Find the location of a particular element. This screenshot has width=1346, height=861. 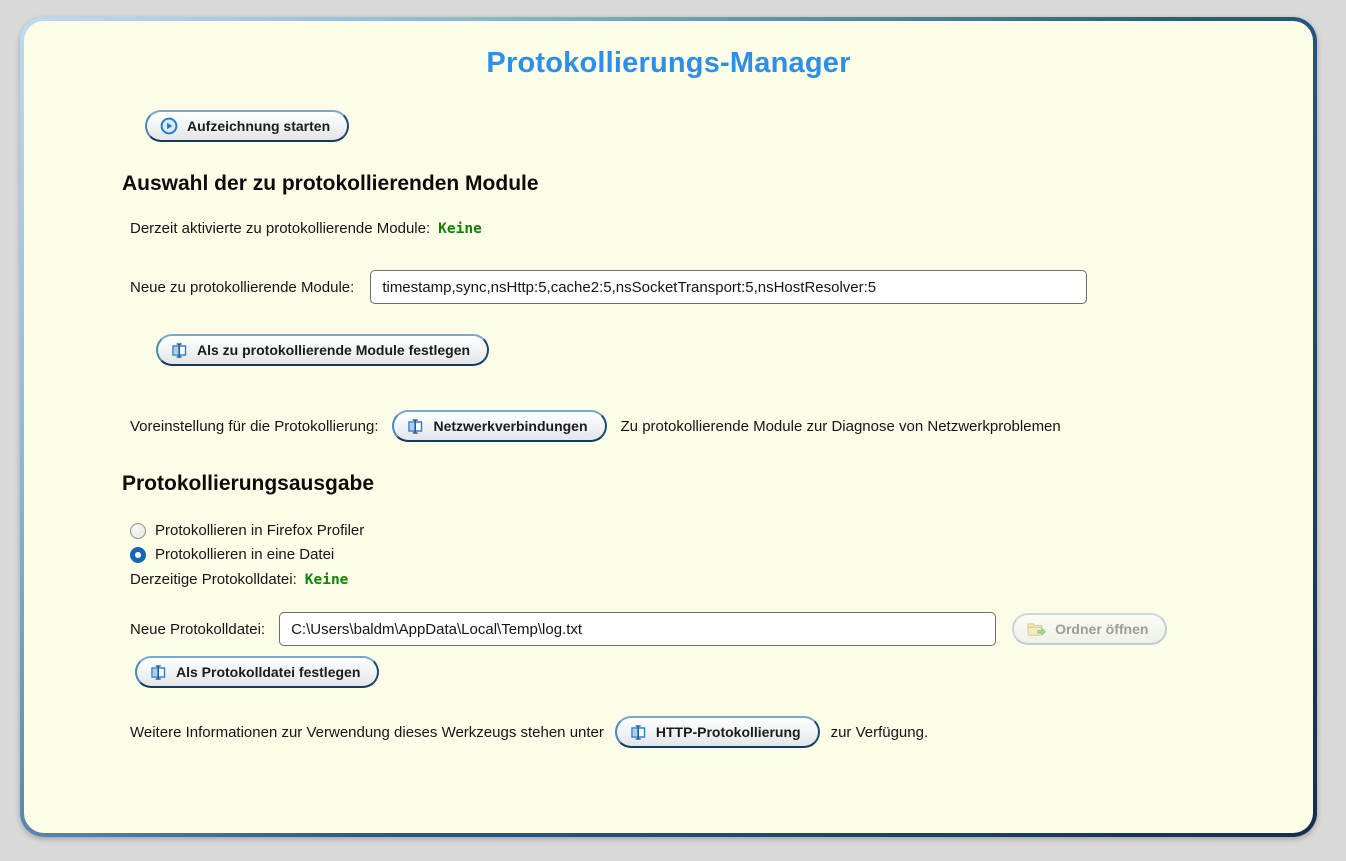

new-modules-label: Neue zu protokollierende Module: is located at coordinates (242, 287).